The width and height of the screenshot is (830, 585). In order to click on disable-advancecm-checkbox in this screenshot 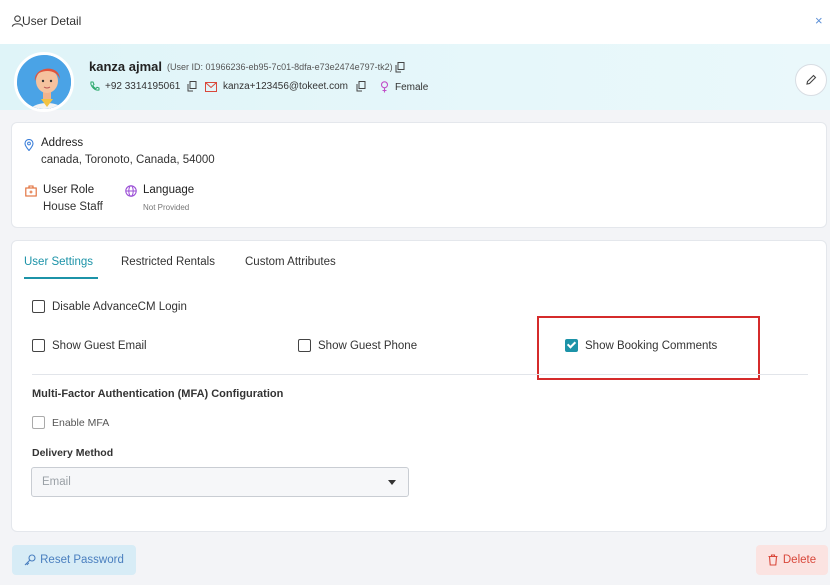, I will do `click(38, 306)`.